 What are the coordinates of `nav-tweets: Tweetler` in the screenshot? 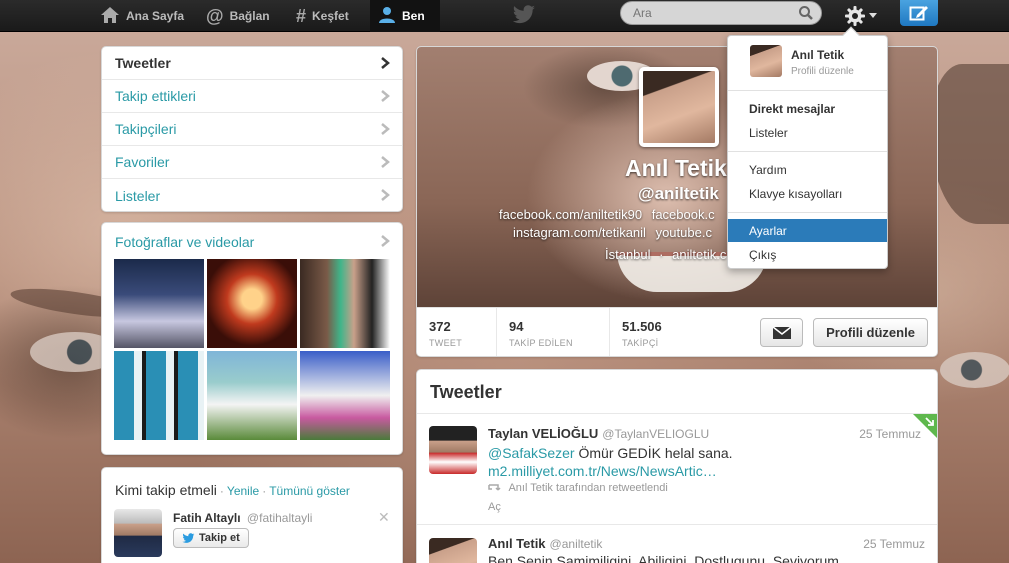 It's located at (252, 63).